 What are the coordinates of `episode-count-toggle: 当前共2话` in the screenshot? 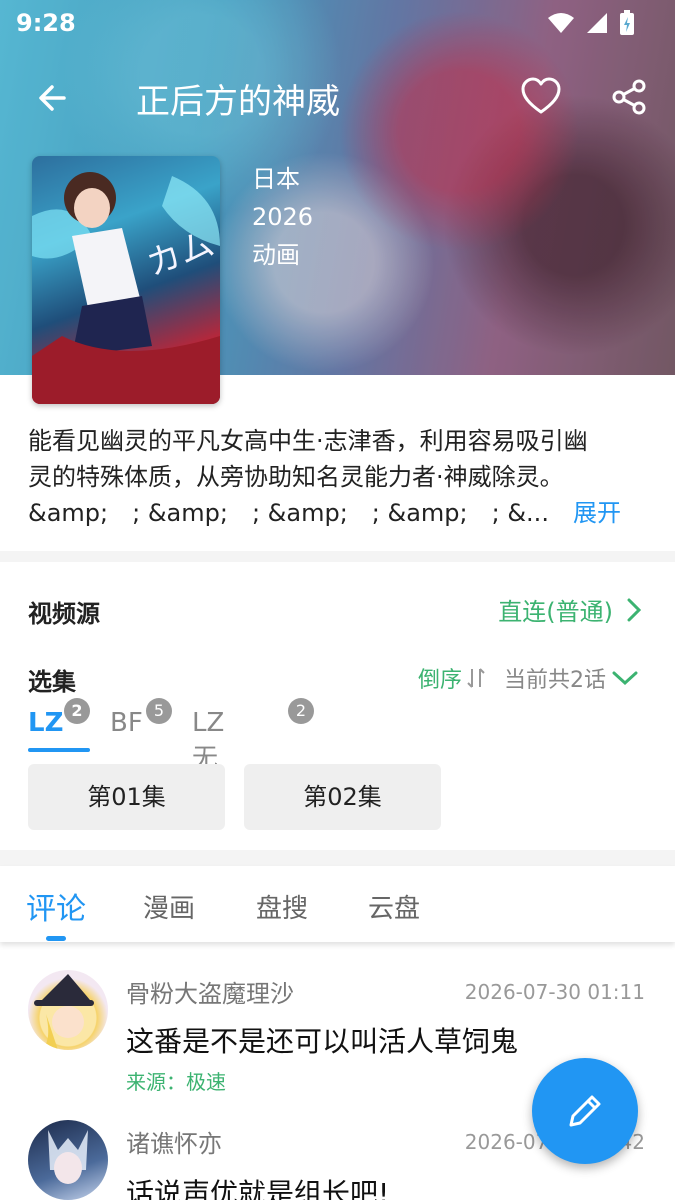 It's located at (571, 678).